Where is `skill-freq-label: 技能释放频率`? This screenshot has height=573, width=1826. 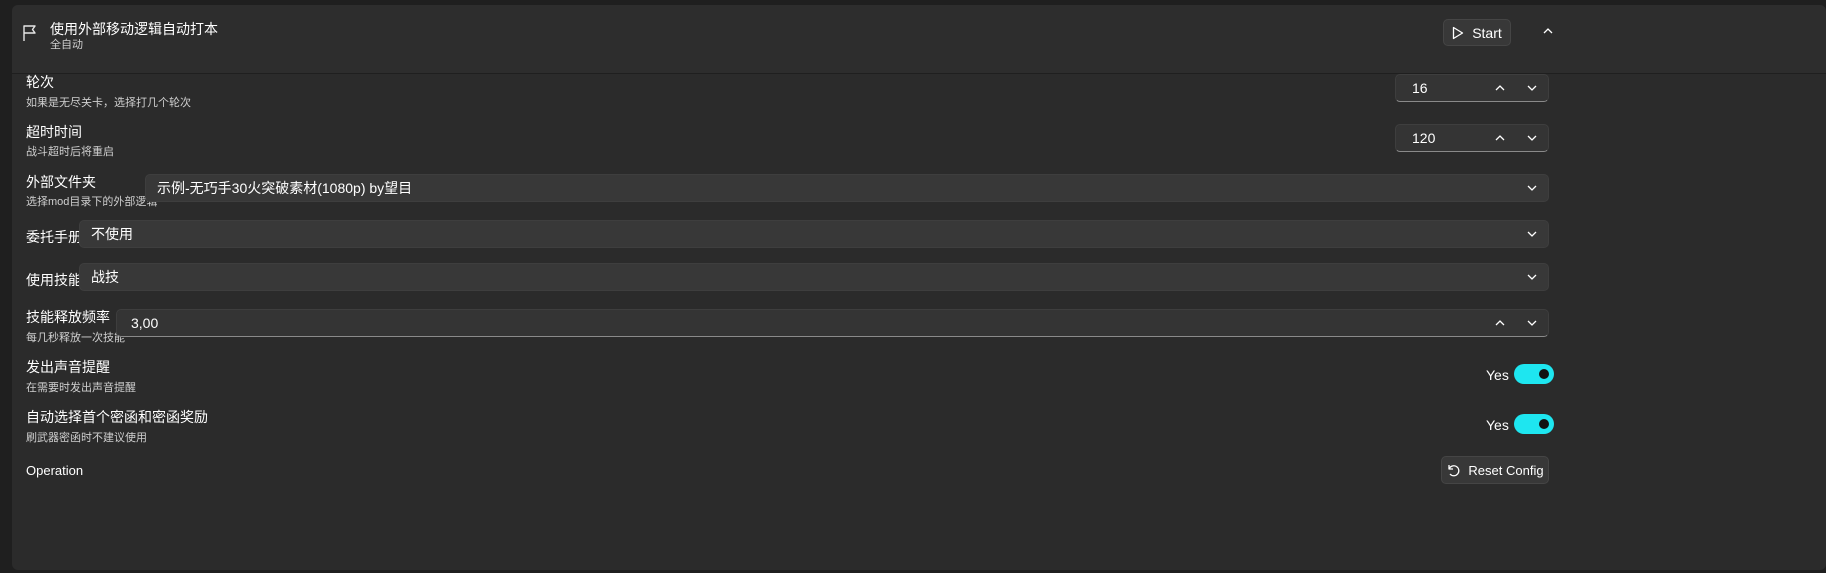
skill-freq-label: 技能释放频率 is located at coordinates (68, 317).